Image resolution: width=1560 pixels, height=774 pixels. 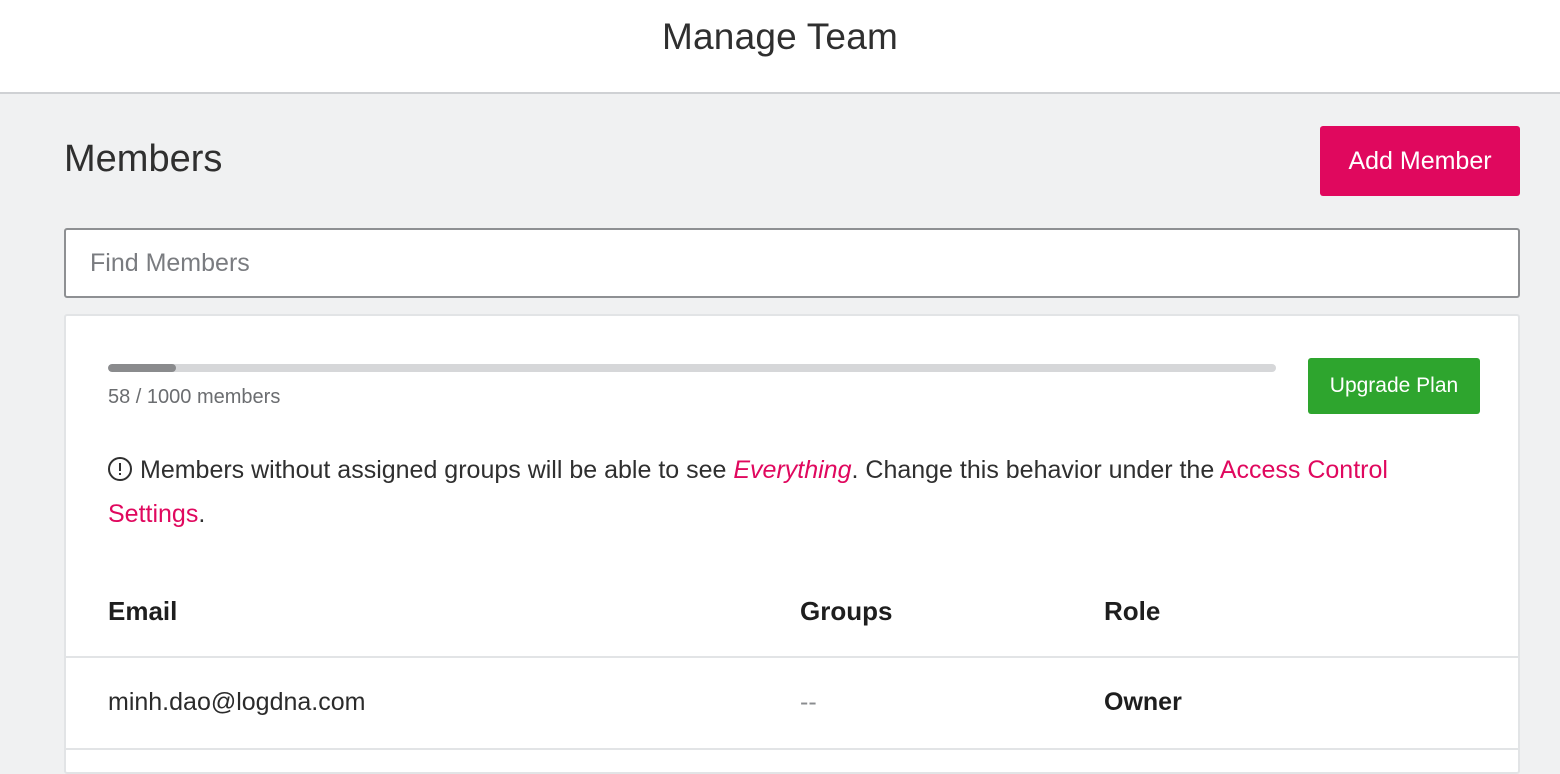 I want to click on member-email: minh.dao@logdna.com, so click(x=237, y=702).